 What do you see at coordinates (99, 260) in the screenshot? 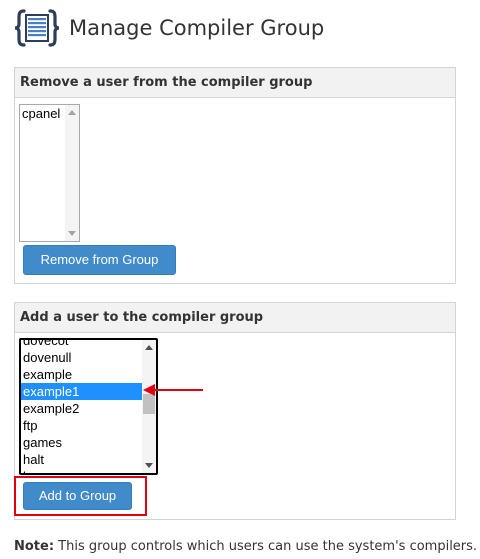
I see `remove-from-group-button: Remove from Group` at bounding box center [99, 260].